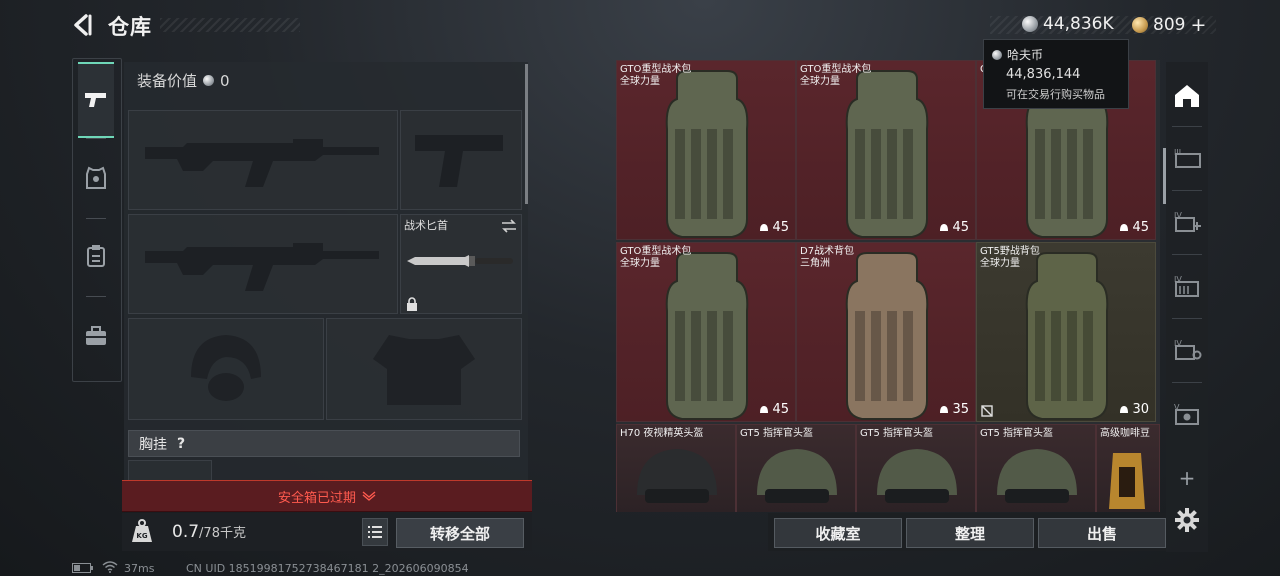 Image resolution: width=1280 pixels, height=576 pixels. What do you see at coordinates (1102, 533) in the screenshot?
I see `sell-button: 出售` at bounding box center [1102, 533].